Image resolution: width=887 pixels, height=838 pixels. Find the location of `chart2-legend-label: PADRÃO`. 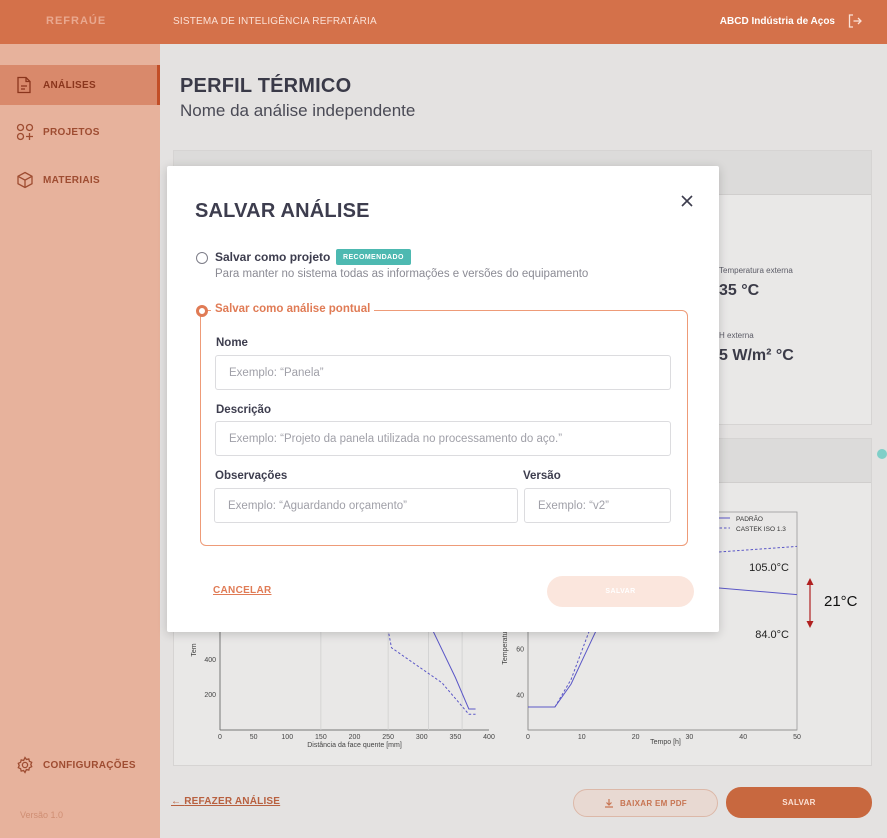

chart2-legend-label: PADRÃO is located at coordinates (749, 518).